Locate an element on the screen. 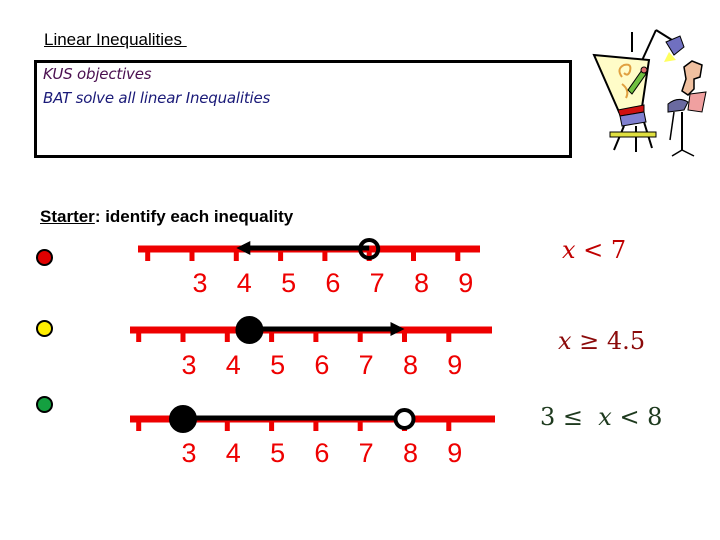 The width and height of the screenshot is (720, 540). answer-3: 3 ≤ x < 8 is located at coordinates (601, 417).